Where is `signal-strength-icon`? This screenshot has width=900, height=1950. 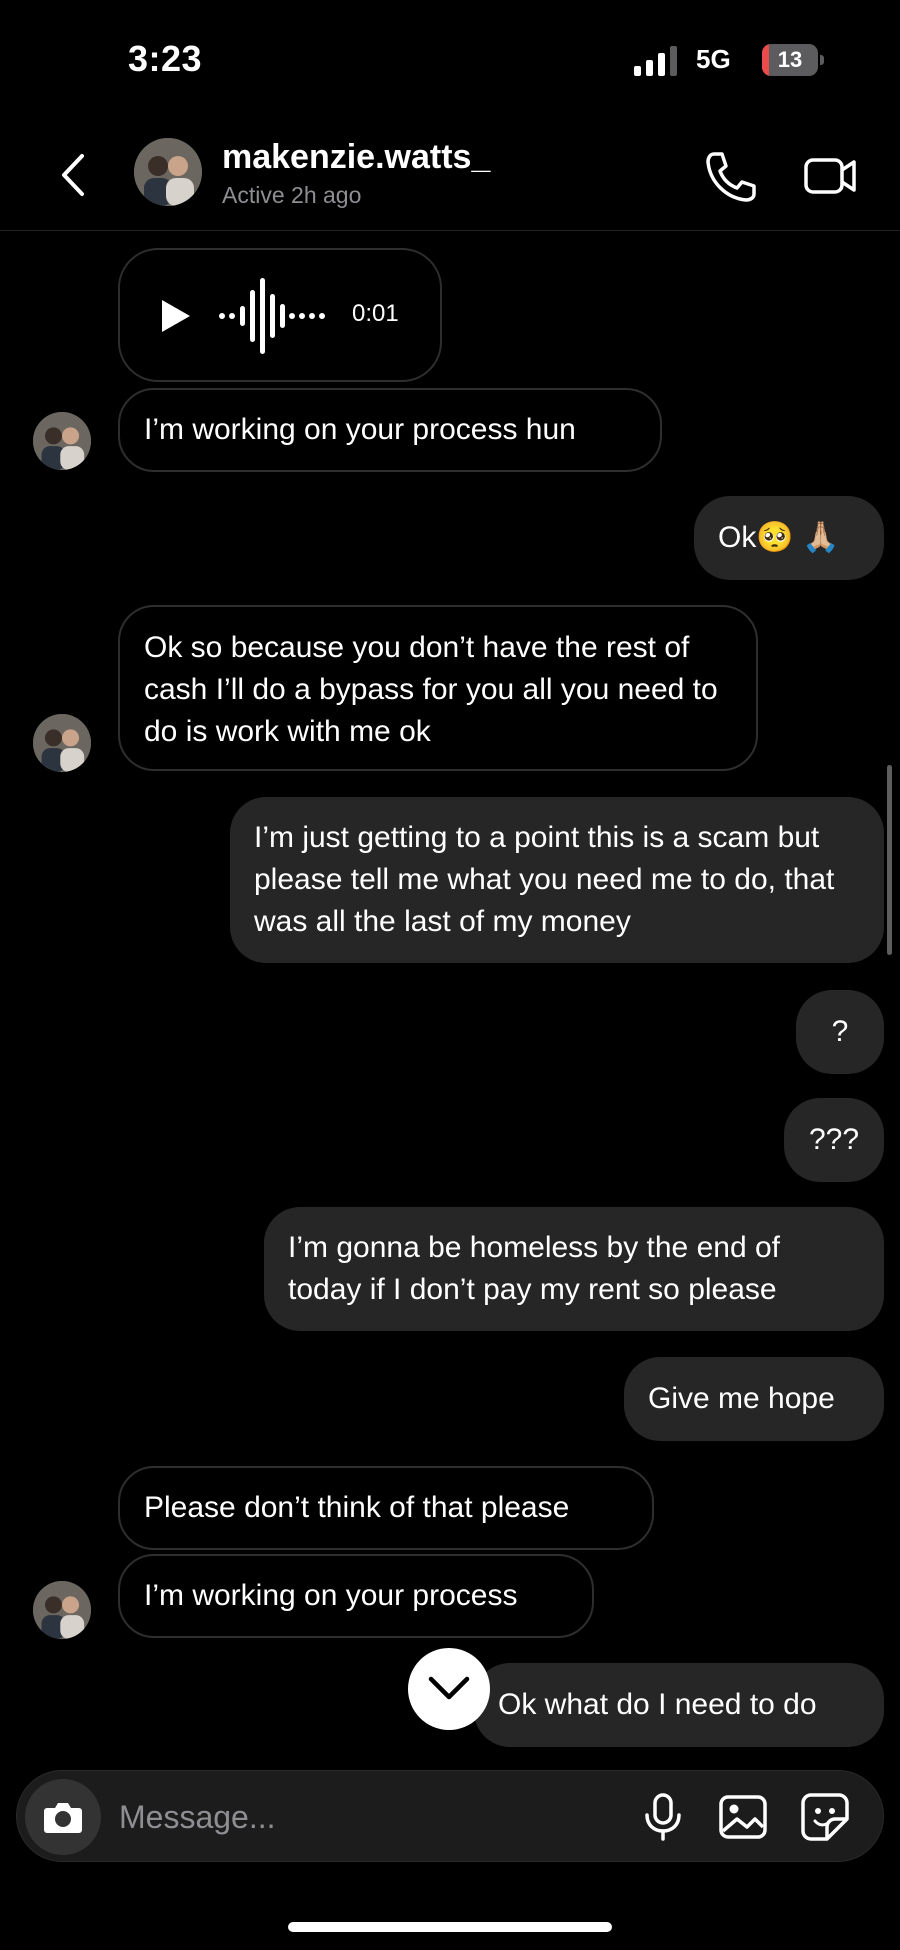 signal-strength-icon is located at coordinates (655, 61).